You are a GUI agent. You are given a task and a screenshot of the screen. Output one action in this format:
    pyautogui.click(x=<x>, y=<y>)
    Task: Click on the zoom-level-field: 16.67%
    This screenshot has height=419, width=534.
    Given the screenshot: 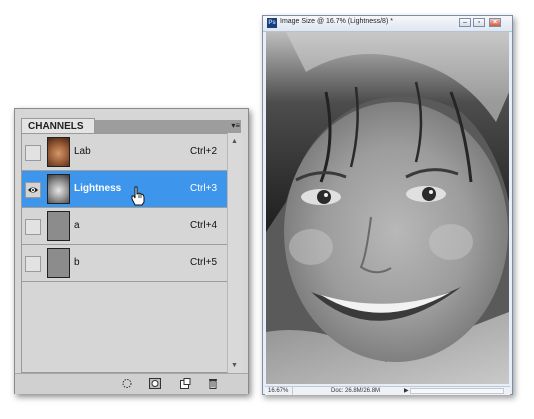 What is the action you would take?
    pyautogui.click(x=280, y=391)
    